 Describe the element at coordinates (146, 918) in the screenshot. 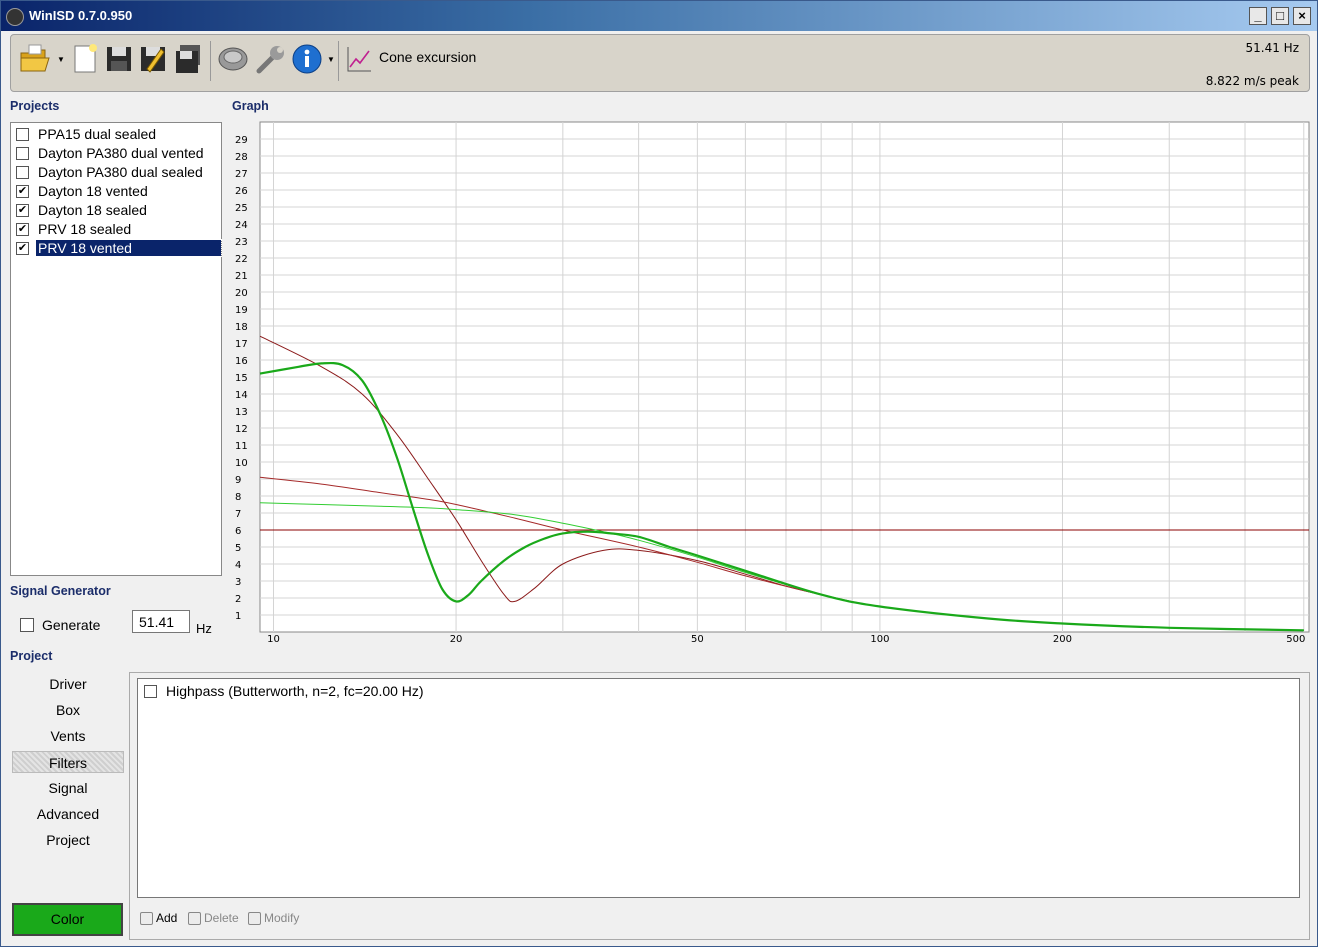

I see `add-icon` at that location.